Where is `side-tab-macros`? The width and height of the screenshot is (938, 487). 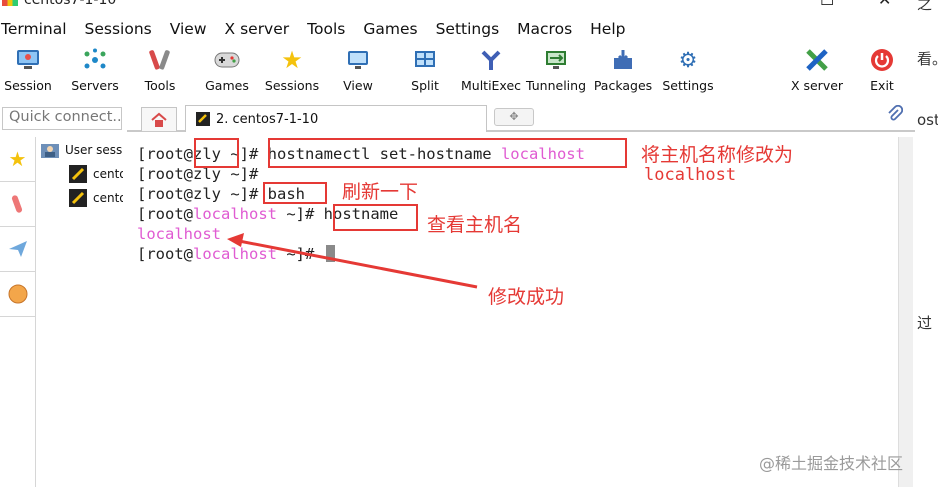 side-tab-macros is located at coordinates (17, 249).